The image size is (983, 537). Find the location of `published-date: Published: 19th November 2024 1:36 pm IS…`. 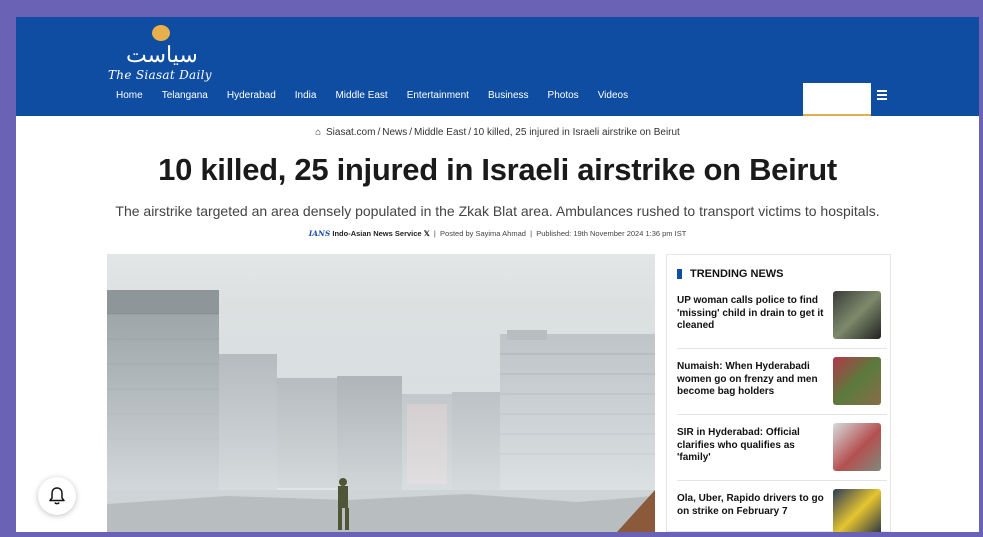

published-date: Published: 19th November 2024 1:36 pm IS… is located at coordinates (611, 233).